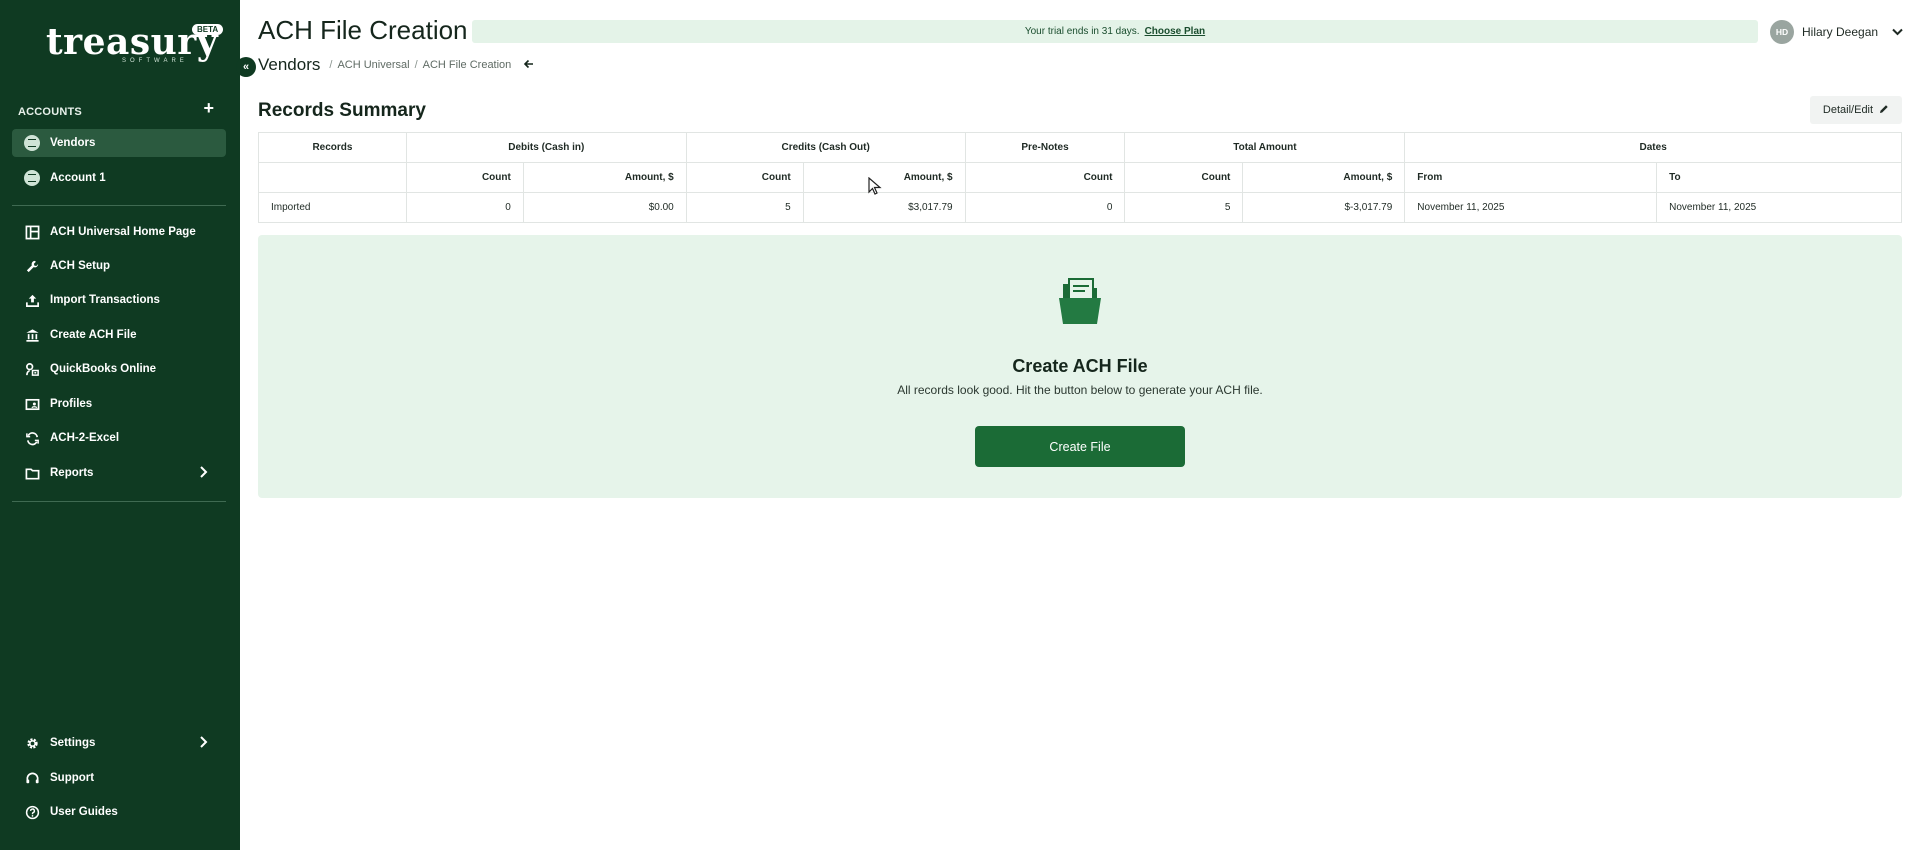  Describe the element at coordinates (208, 29) in the screenshot. I see `beta-badge: BETA` at that location.